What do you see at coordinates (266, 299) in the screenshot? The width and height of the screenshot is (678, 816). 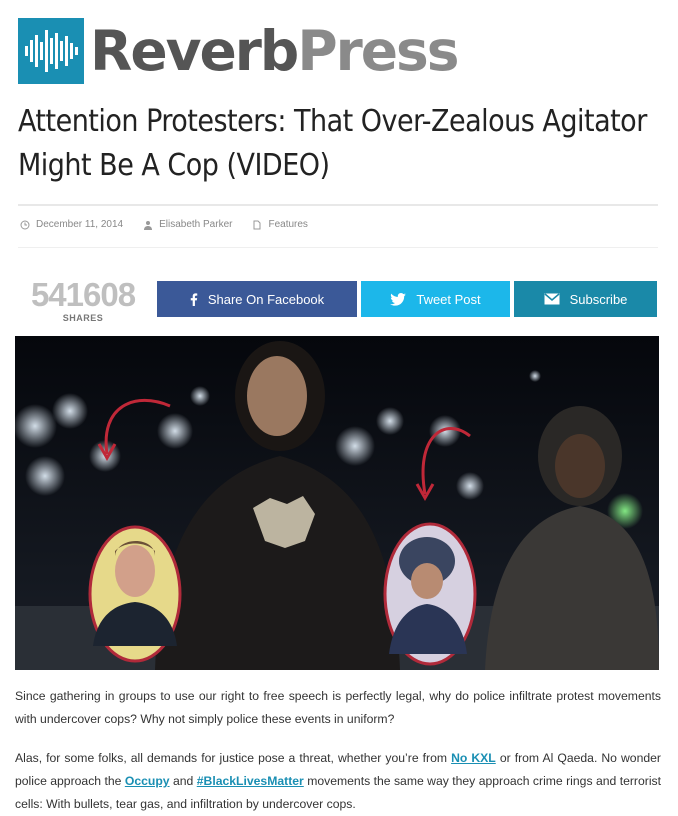 I see `share-facebook-label: Share On Facebook` at bounding box center [266, 299].